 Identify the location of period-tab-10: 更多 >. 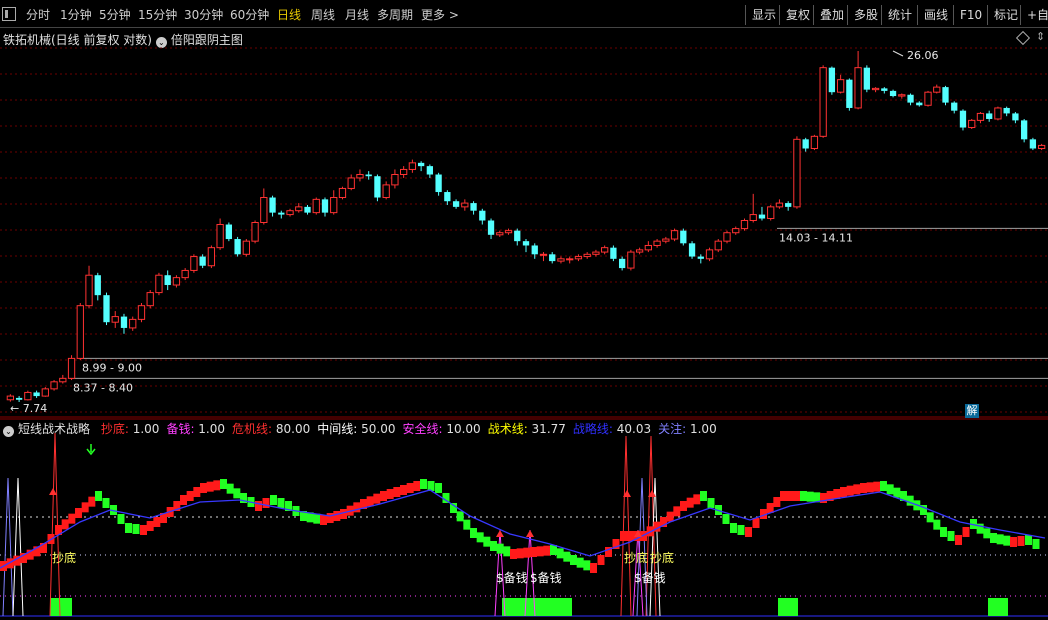
(440, 15).